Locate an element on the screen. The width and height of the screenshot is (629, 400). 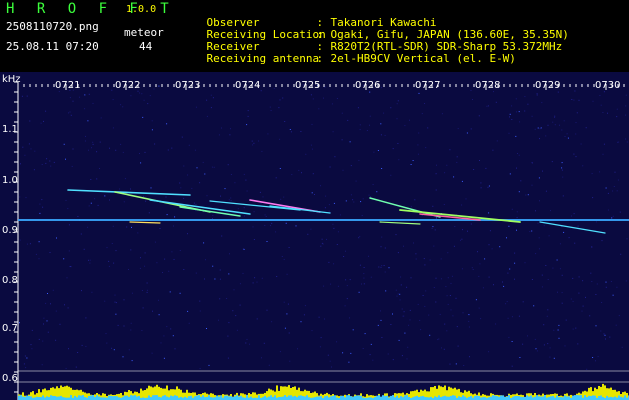
y-tick-label: 0.7 is located at coordinates (10, 328).